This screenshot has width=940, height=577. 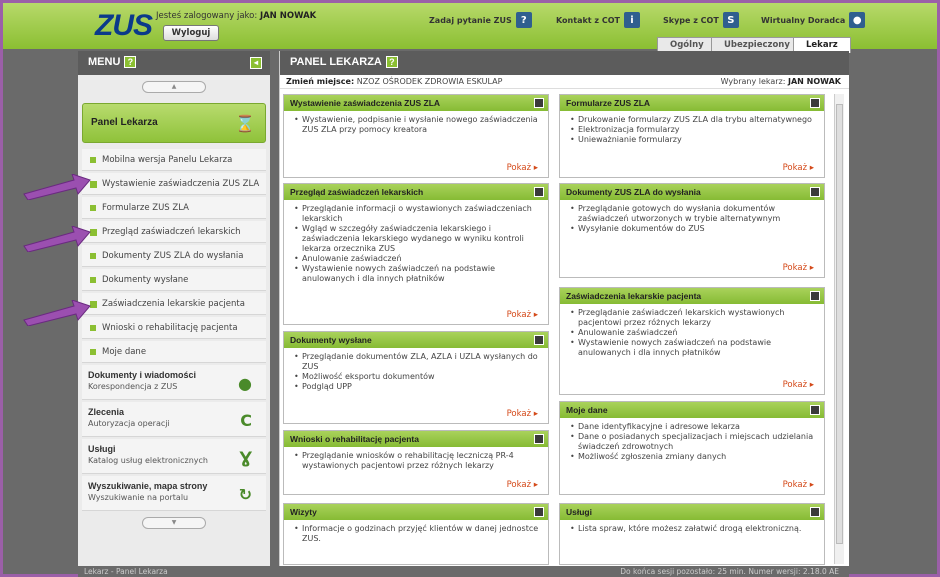 I want to click on ask-zus-label: Zadaj pytanie ZUS, so click(x=470, y=20).